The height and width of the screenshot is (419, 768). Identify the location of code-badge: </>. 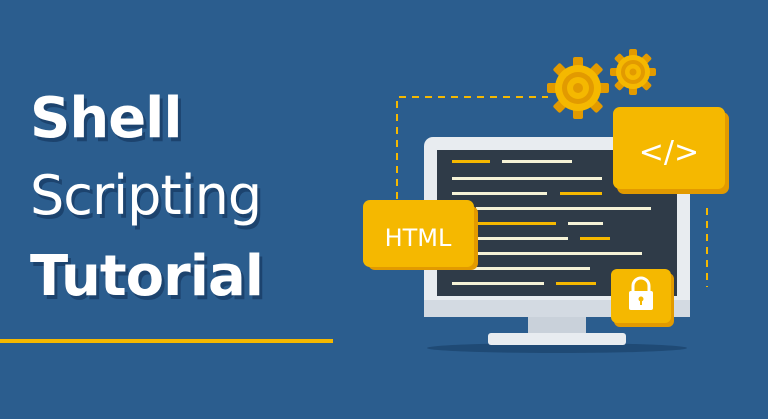
(671, 150).